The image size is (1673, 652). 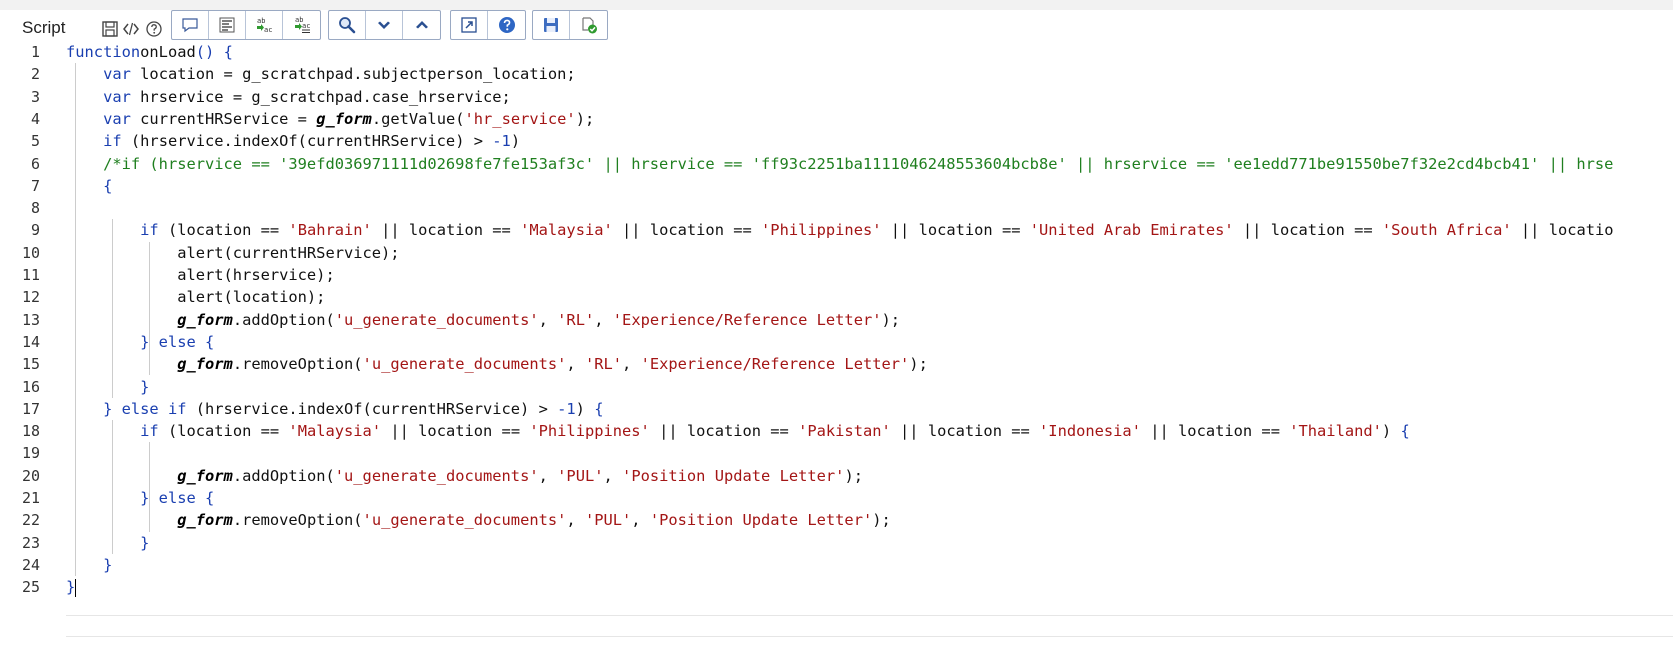 I want to click on code-token: 'PUL', so click(x=608, y=520).